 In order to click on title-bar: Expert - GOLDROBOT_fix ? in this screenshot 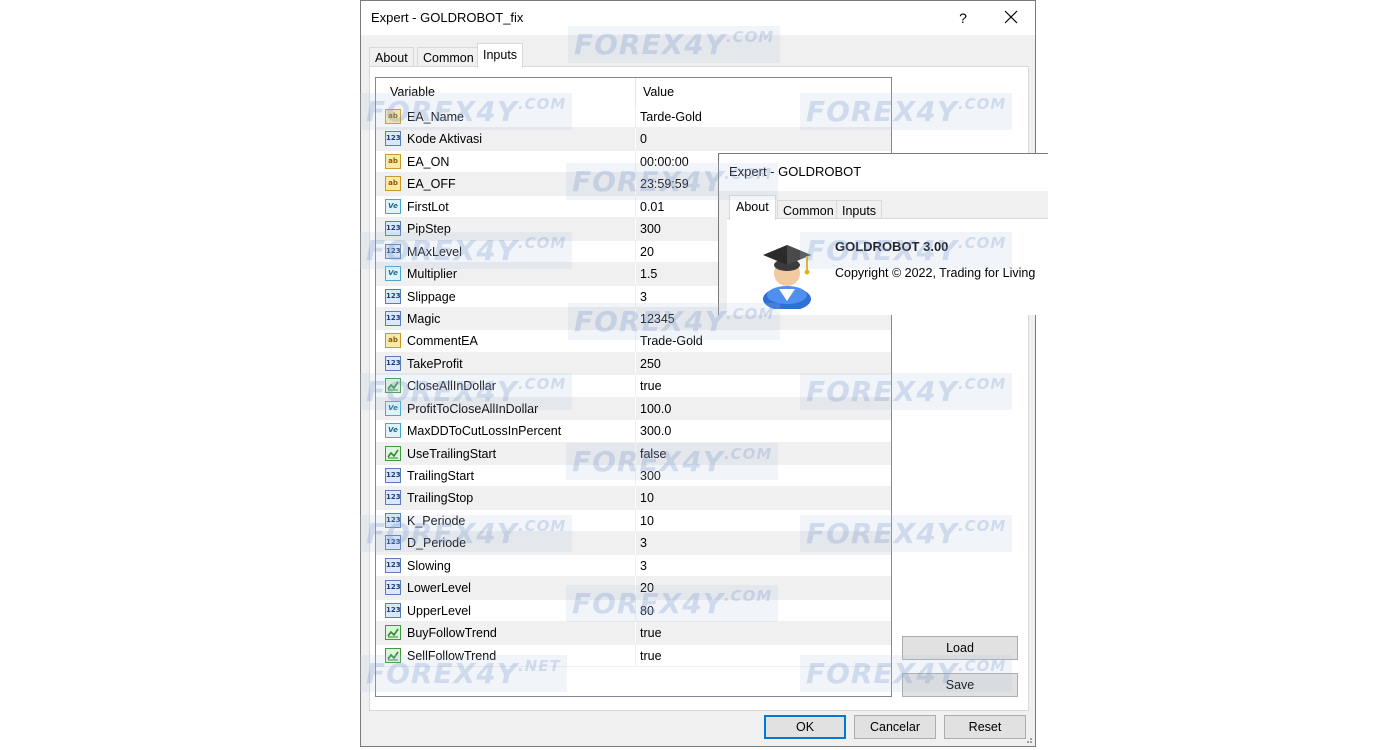, I will do `click(698, 18)`.